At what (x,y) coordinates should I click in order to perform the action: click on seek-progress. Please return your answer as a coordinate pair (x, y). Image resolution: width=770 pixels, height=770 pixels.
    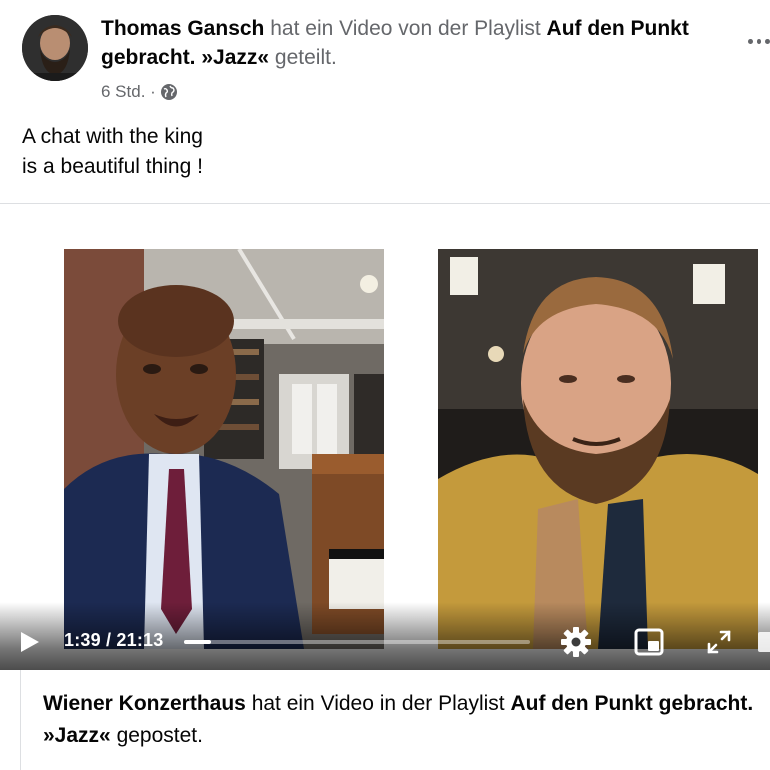
    Looking at the image, I should click on (197, 642).